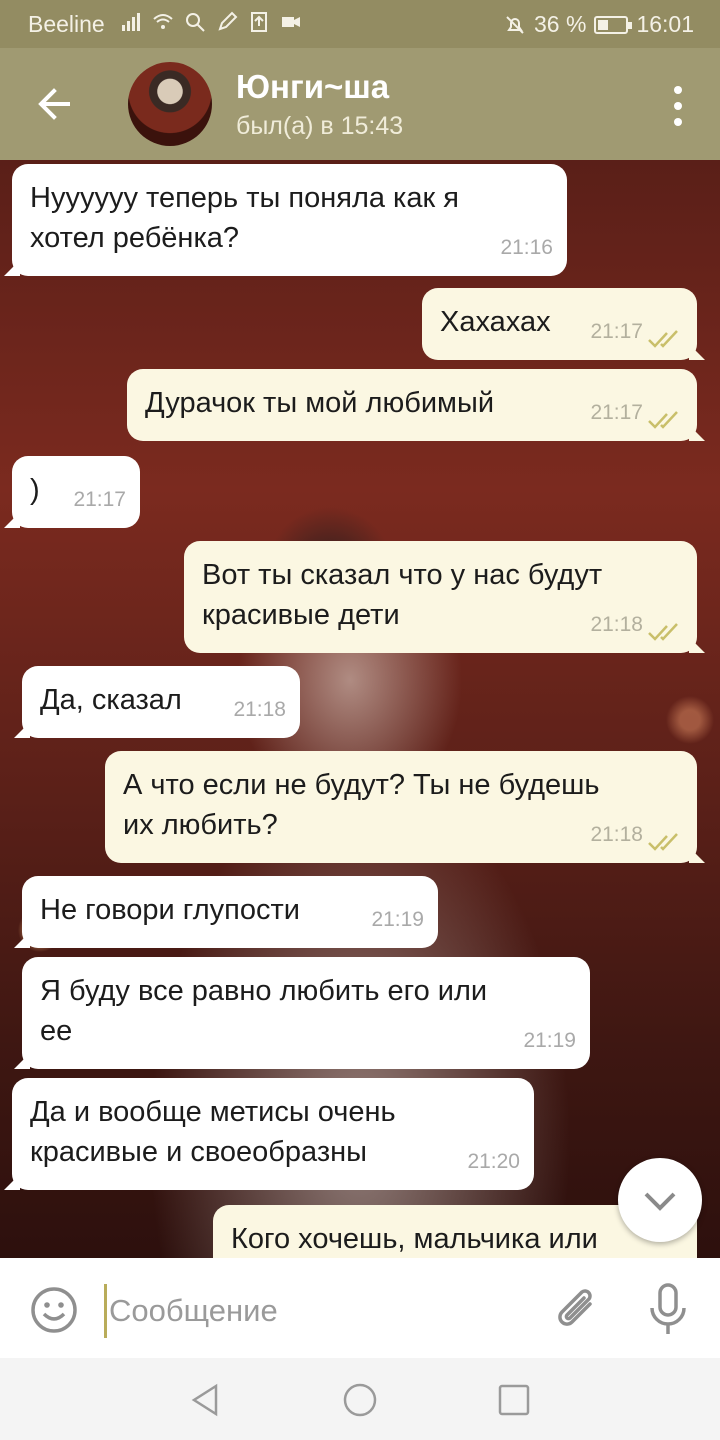 This screenshot has width=720, height=1440. What do you see at coordinates (665, 24) in the screenshot?
I see `clock: 16:01` at bounding box center [665, 24].